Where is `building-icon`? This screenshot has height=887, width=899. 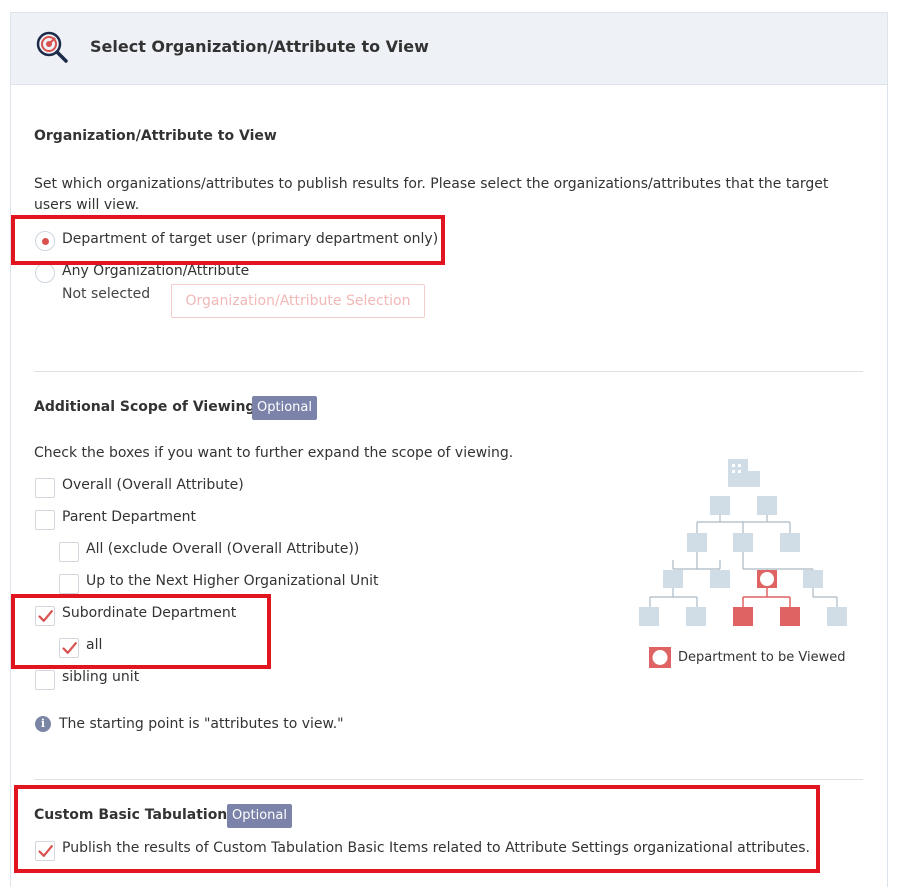 building-icon is located at coordinates (744, 473).